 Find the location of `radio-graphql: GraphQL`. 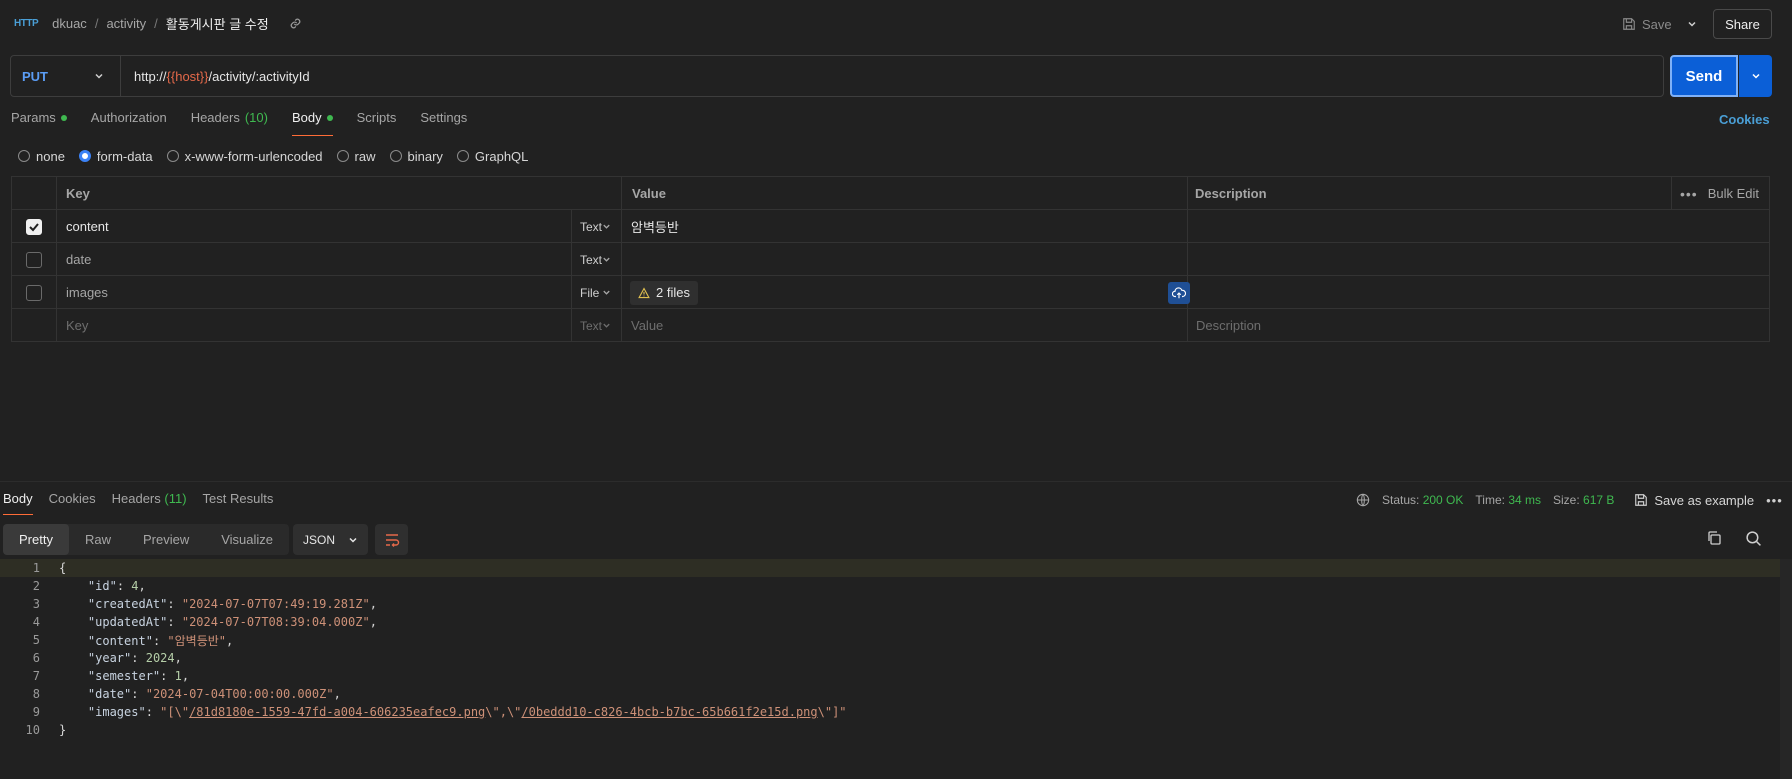

radio-graphql: GraphQL is located at coordinates (492, 156).